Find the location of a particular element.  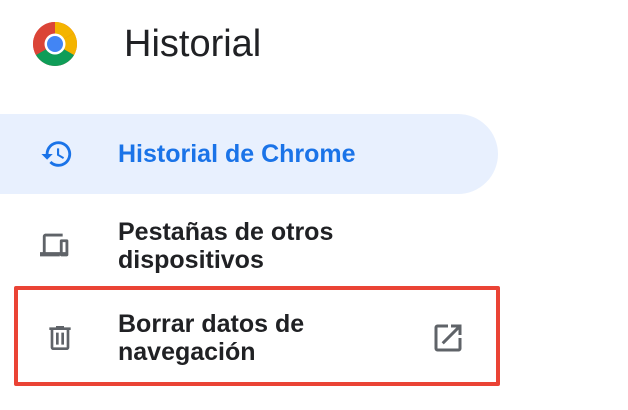

devices-icon is located at coordinates (54, 245).